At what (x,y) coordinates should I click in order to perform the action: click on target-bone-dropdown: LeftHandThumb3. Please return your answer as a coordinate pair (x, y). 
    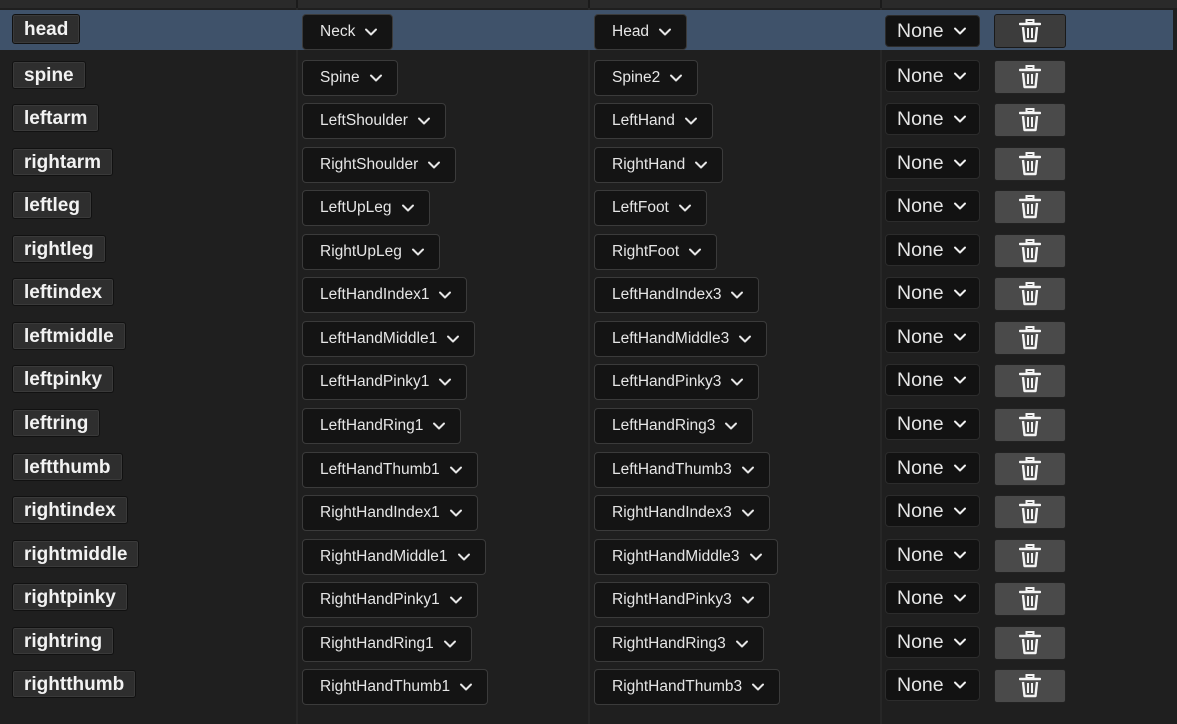
    Looking at the image, I should click on (682, 469).